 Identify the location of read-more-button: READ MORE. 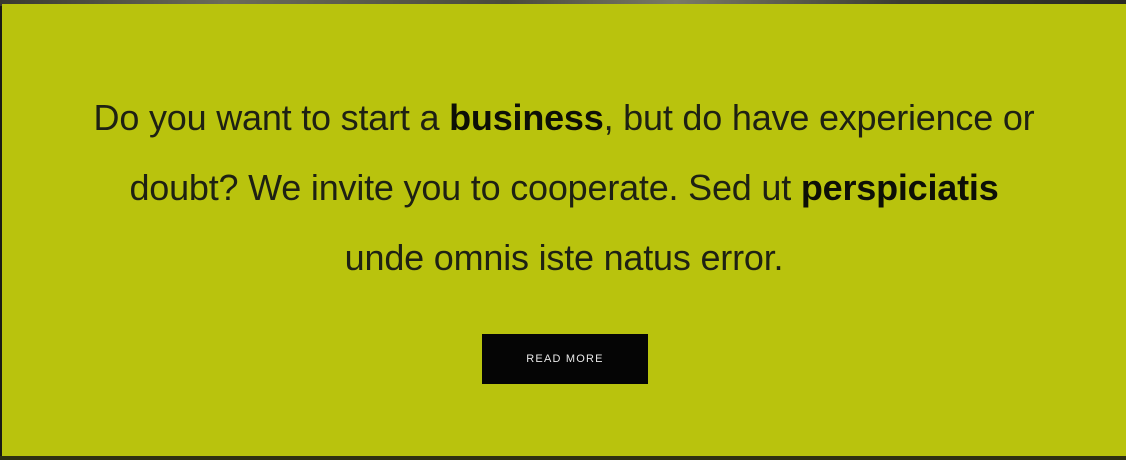
(565, 359).